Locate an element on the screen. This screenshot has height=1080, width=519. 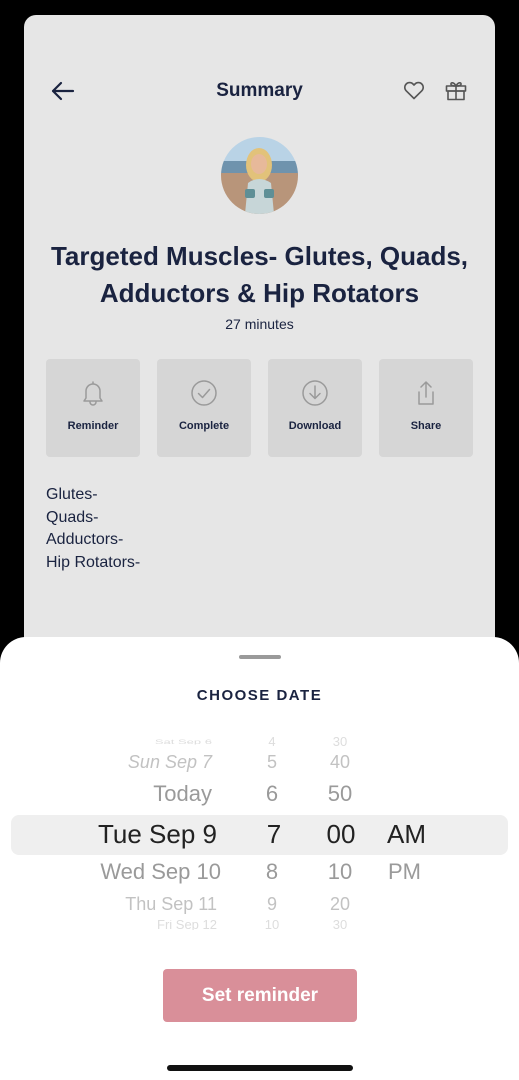
picker-hour-option: 4 is located at coordinates (272, 742).